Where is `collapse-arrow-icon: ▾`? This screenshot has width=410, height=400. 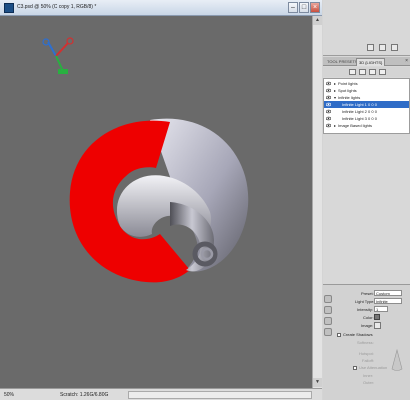
collapse-arrow-icon: ▾ is located at coordinates (335, 97).